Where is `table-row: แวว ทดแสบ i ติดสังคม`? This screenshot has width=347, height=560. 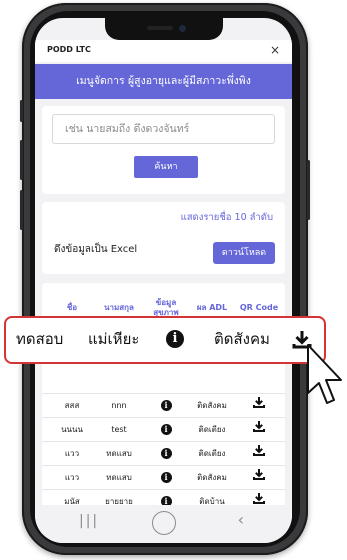
table-row: แวว ทดแสบ i ติดสังคม is located at coordinates (163, 477).